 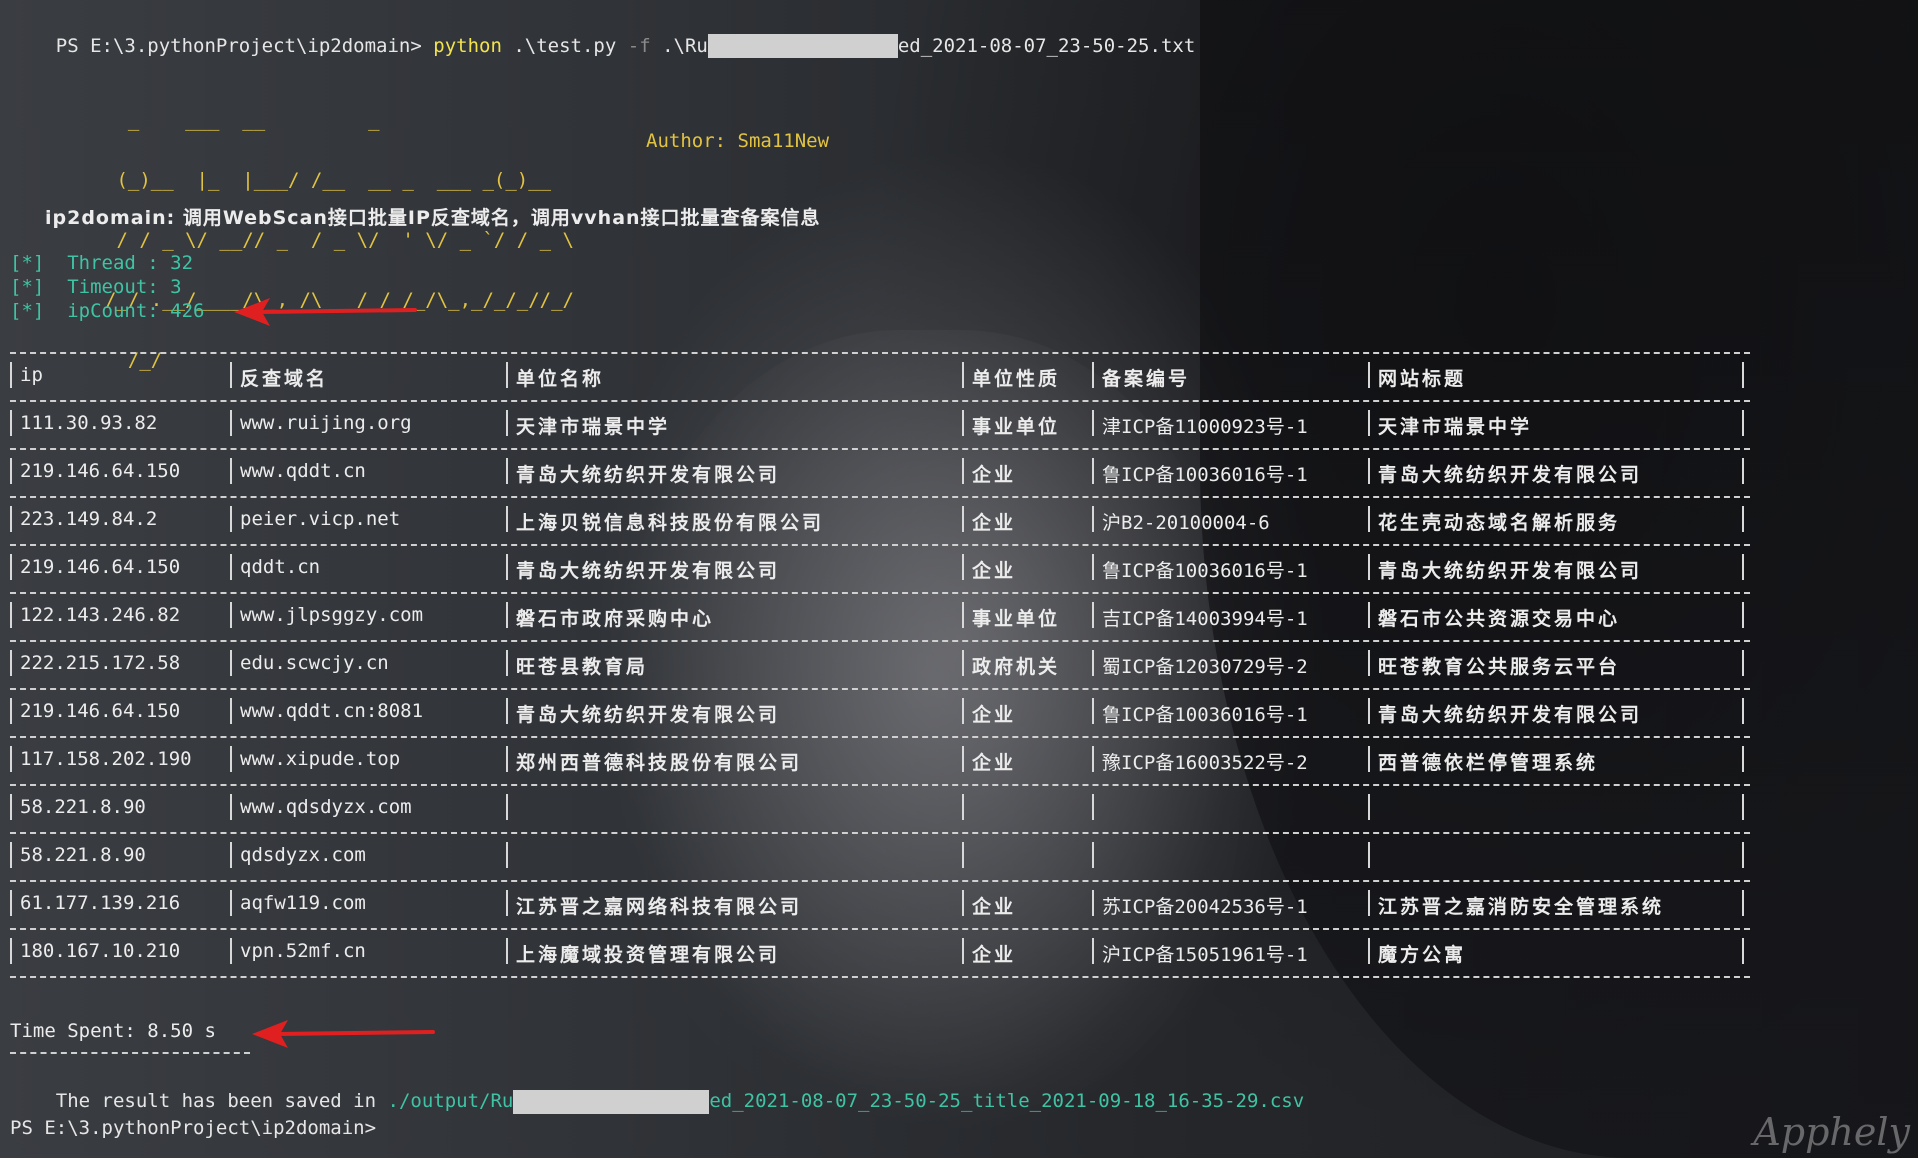 I want to click on table-header-cell: 单位名称, so click(x=560, y=379).